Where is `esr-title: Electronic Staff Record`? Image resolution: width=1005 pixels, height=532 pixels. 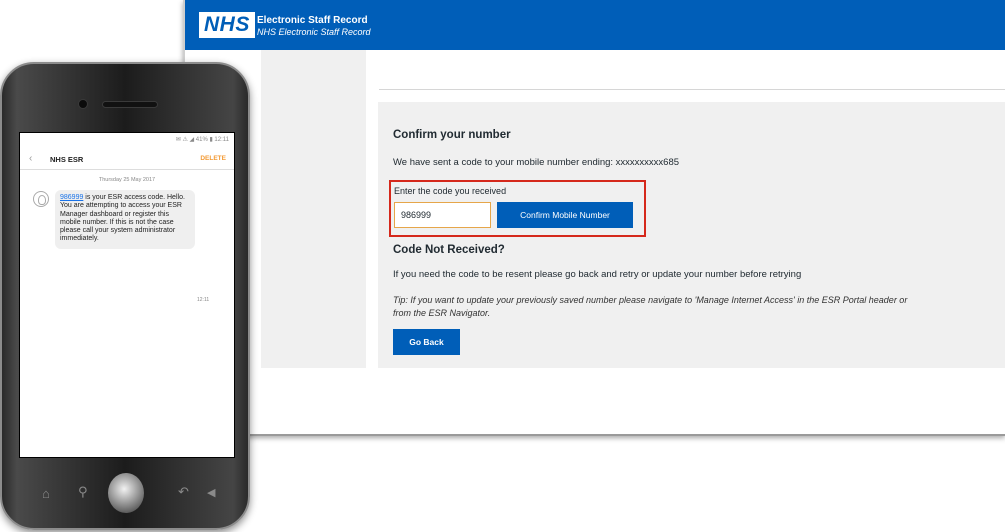
esr-title: Electronic Staff Record is located at coordinates (312, 20).